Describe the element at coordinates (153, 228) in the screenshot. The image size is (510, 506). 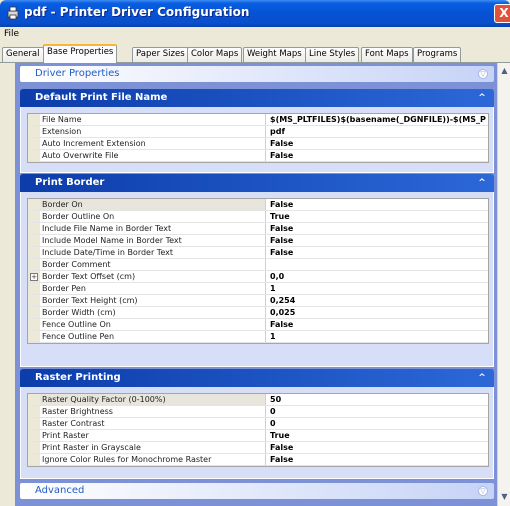
I see `property-name: Include File Name in Border Text` at that location.